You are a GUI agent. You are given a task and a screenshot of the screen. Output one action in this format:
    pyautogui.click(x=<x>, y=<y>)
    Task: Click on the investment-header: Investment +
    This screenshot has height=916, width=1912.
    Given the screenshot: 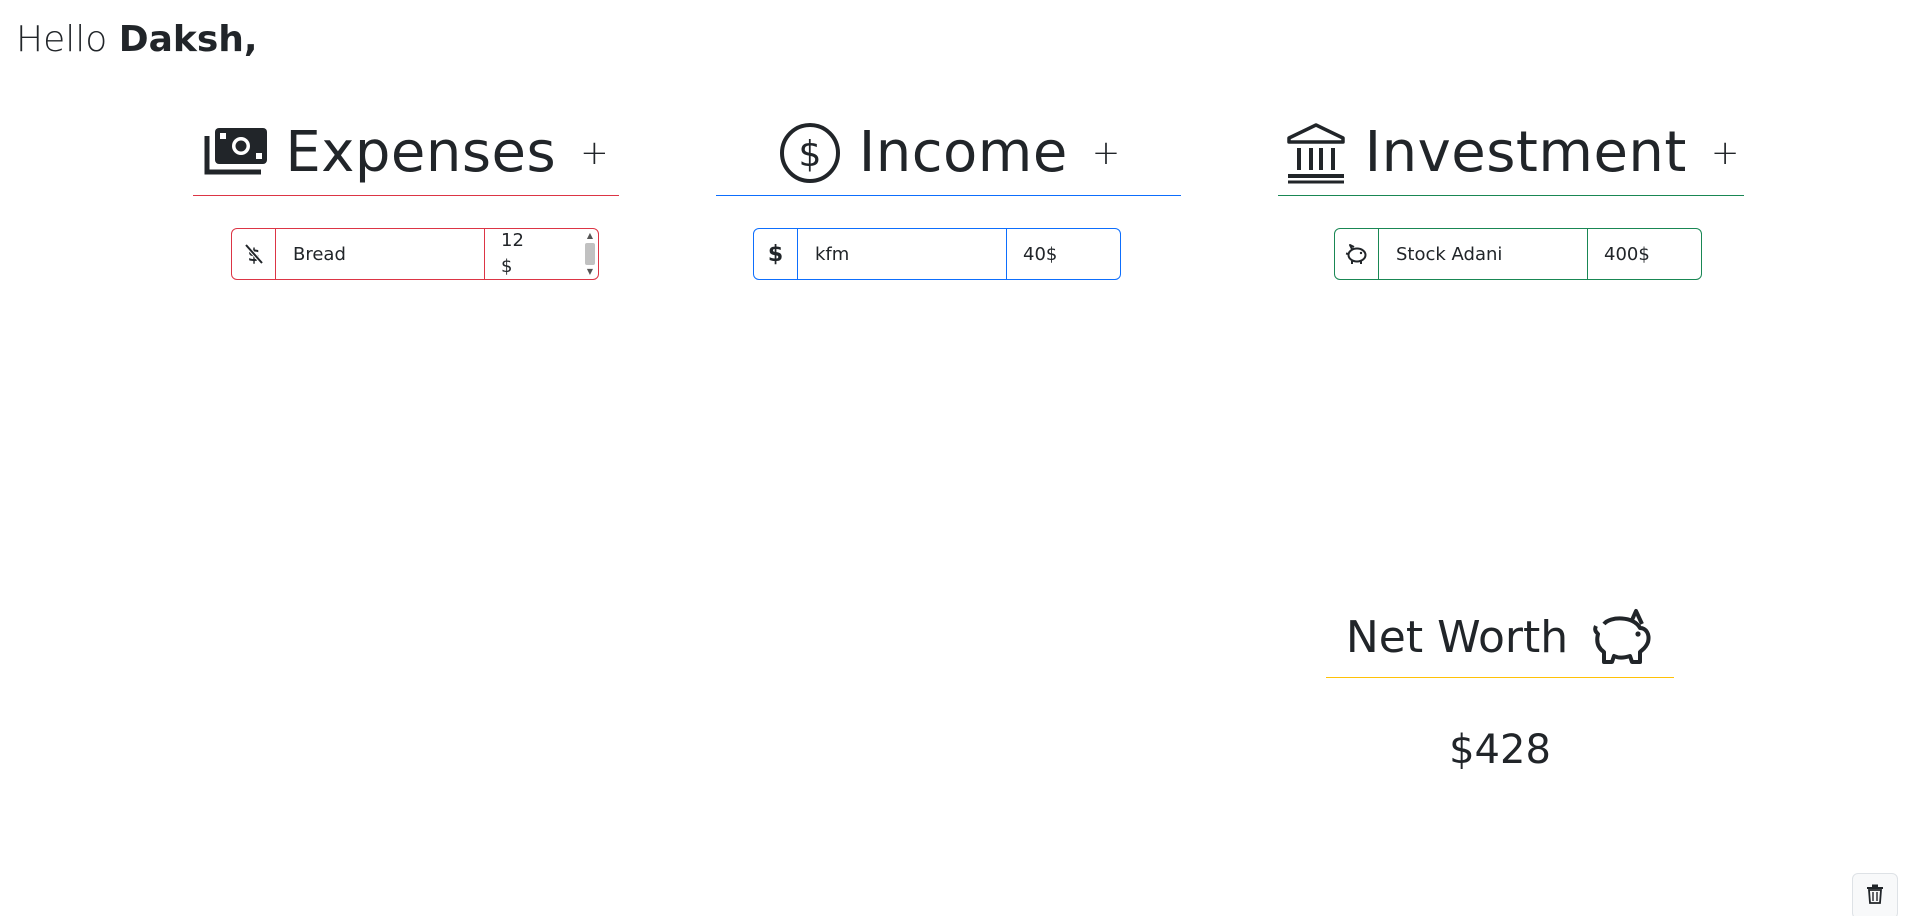 What is the action you would take?
    pyautogui.click(x=1511, y=153)
    